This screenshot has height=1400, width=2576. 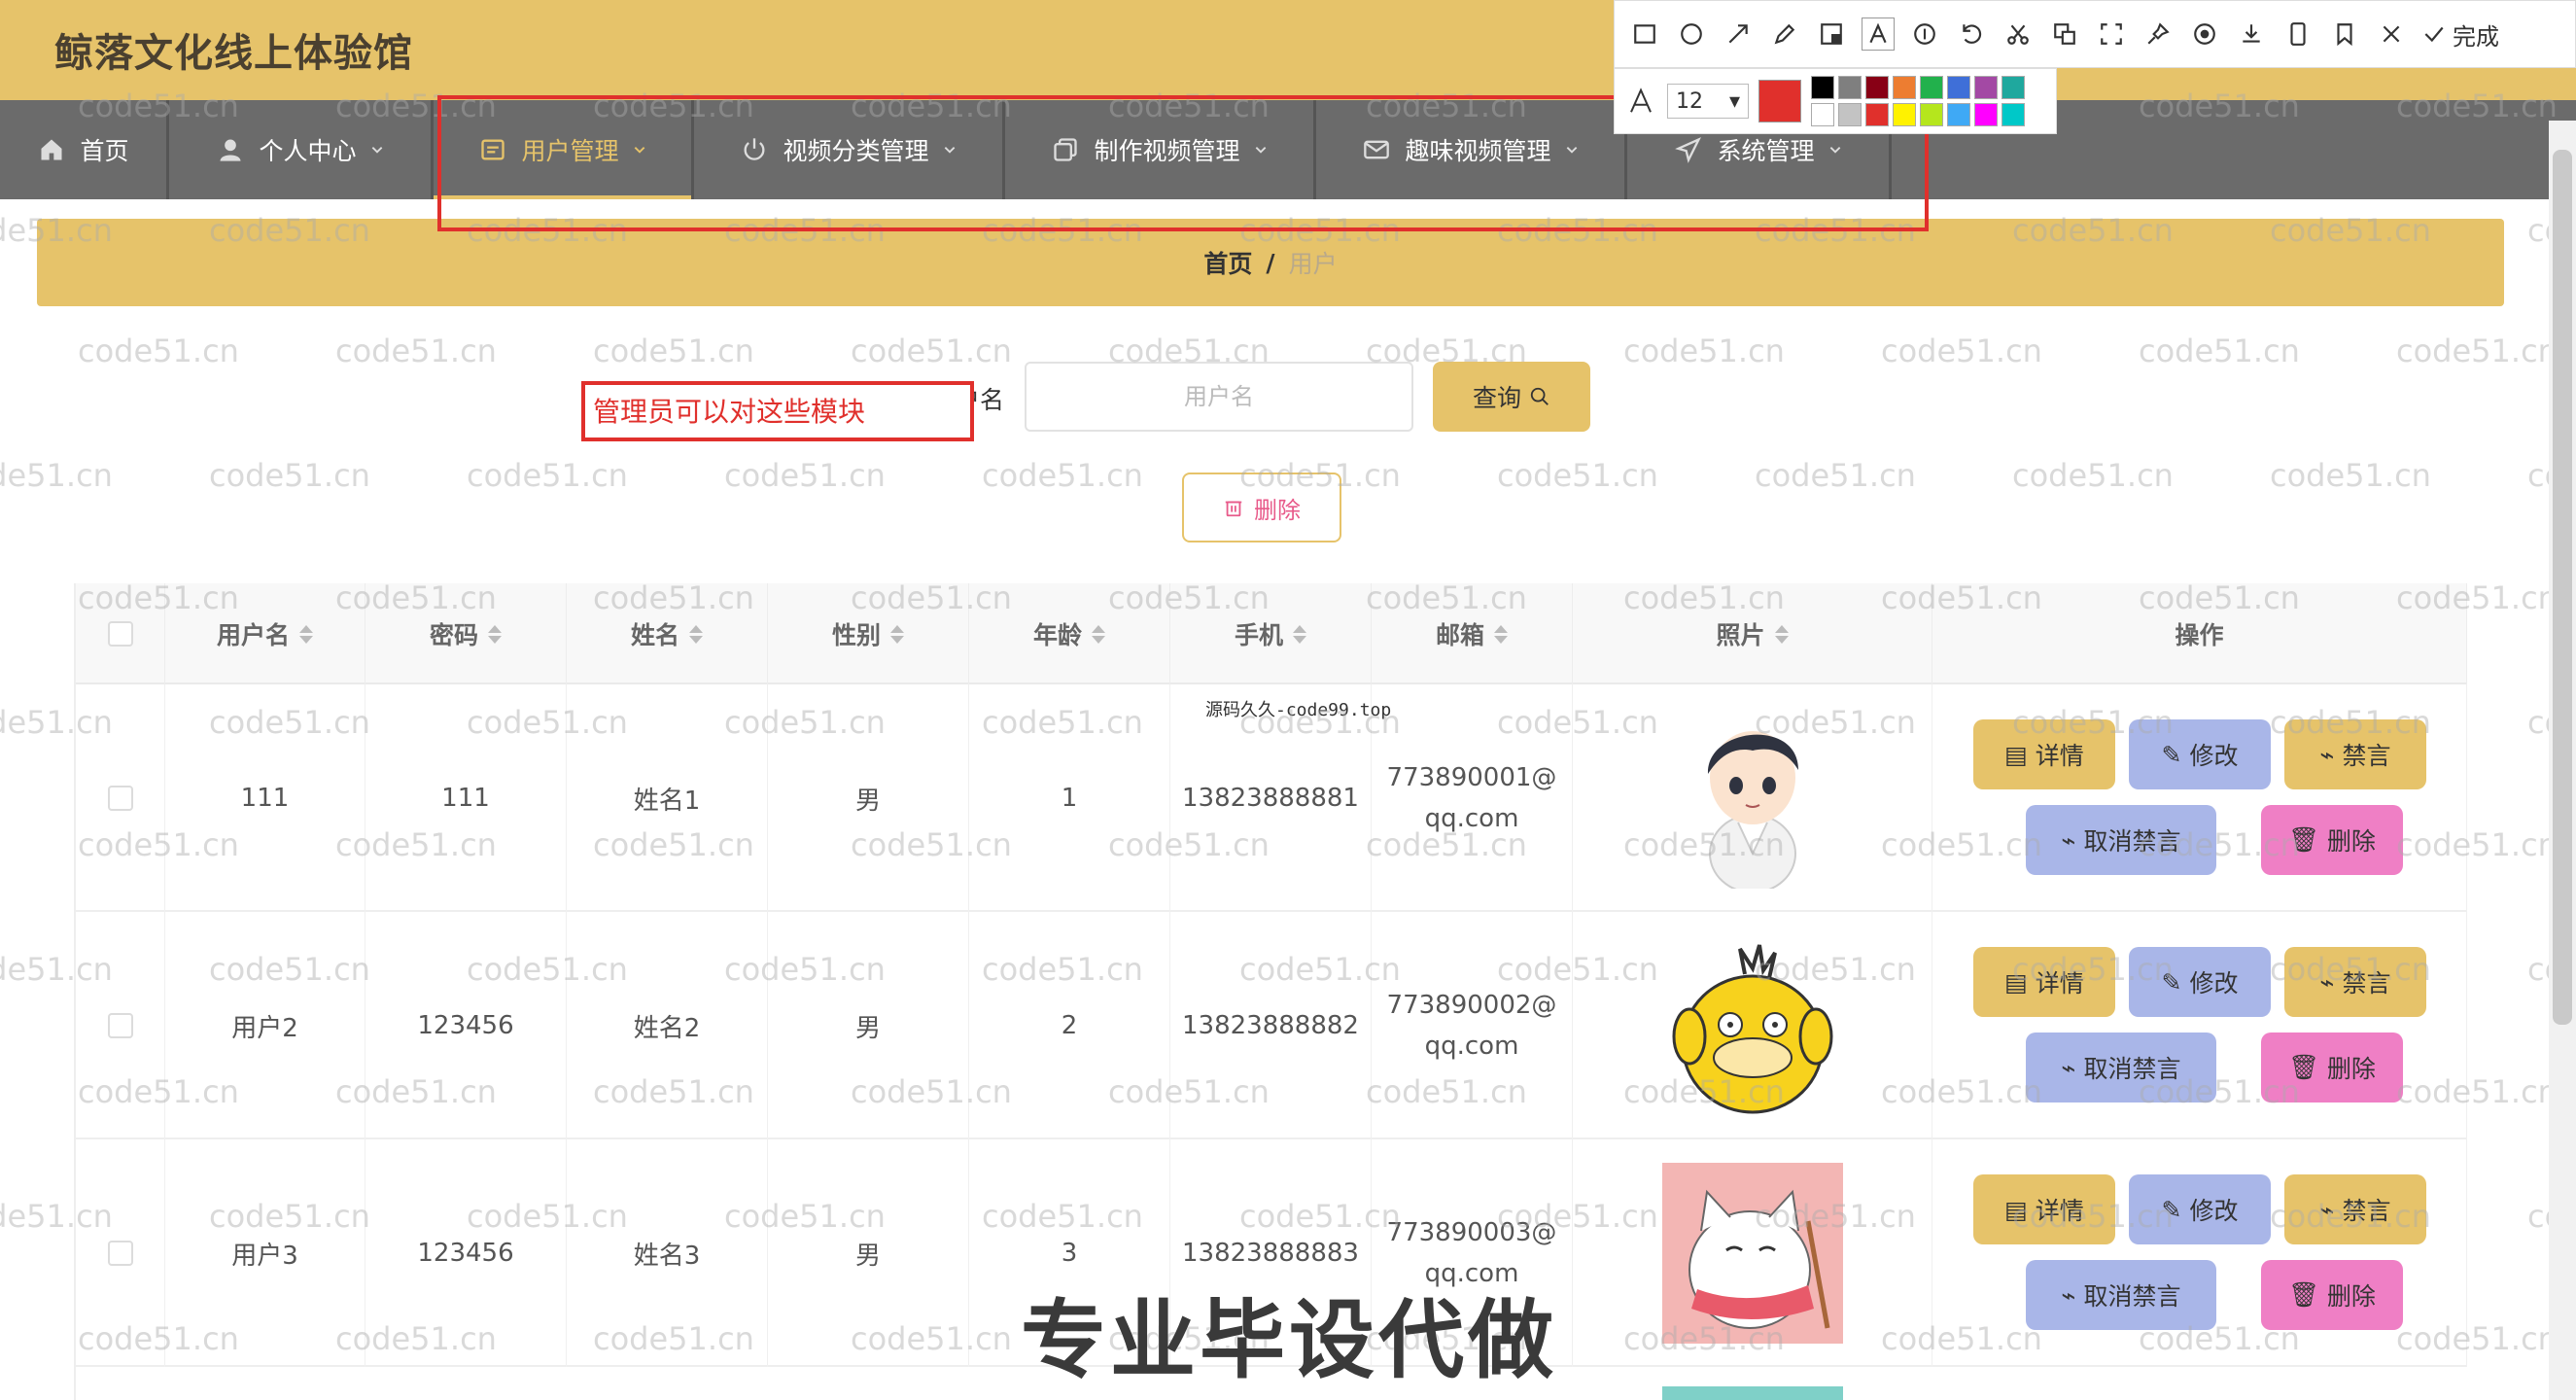 What do you see at coordinates (667, 1025) in the screenshot?
I see `cell-name: 姓名2` at bounding box center [667, 1025].